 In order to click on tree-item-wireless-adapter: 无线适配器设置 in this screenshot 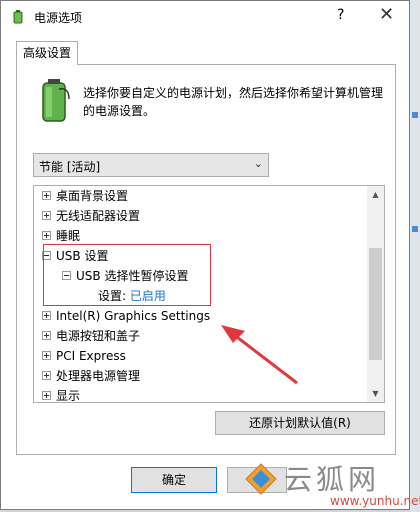, I will do `click(91, 216)`.